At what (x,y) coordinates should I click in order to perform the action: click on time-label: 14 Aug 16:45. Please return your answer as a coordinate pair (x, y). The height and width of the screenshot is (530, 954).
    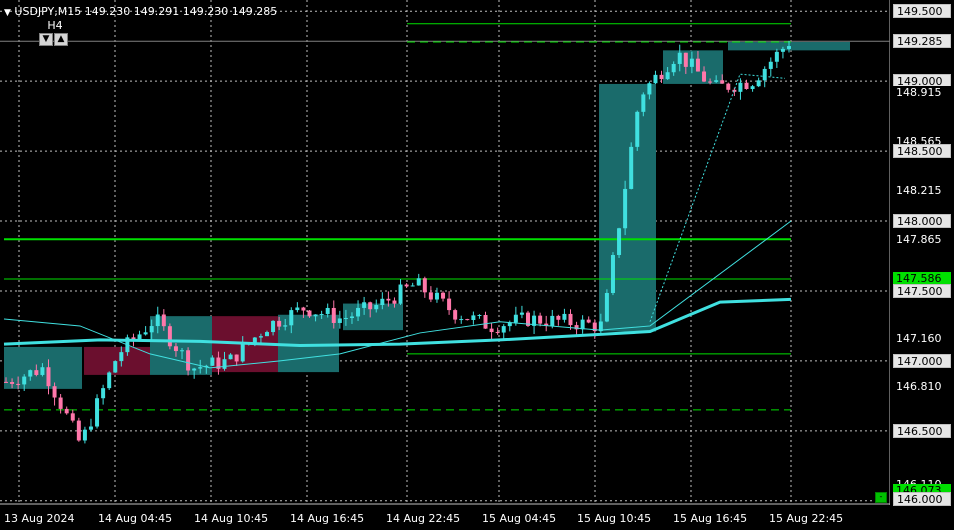
    Looking at the image, I should click on (327, 518).